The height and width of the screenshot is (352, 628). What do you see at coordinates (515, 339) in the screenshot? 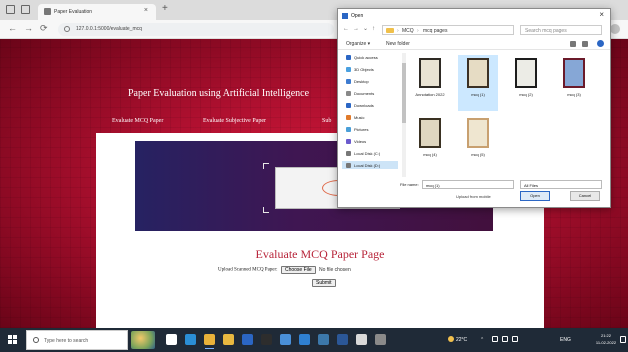
I see `battery-icon` at bounding box center [515, 339].